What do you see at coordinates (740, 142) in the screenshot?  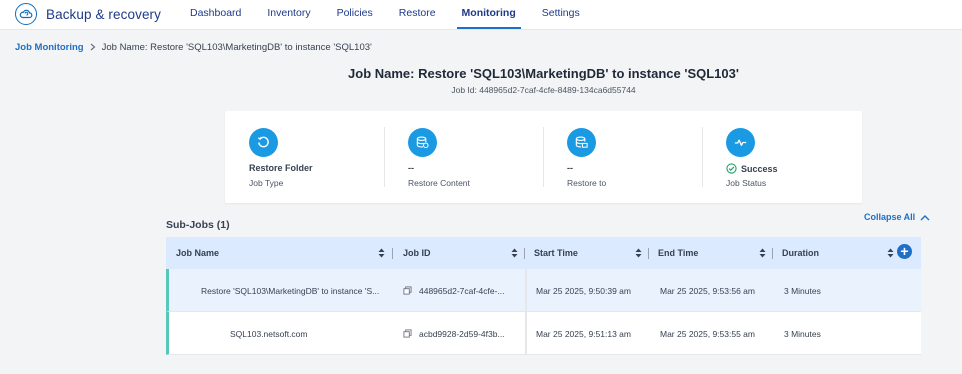 I see `activity-icon` at bounding box center [740, 142].